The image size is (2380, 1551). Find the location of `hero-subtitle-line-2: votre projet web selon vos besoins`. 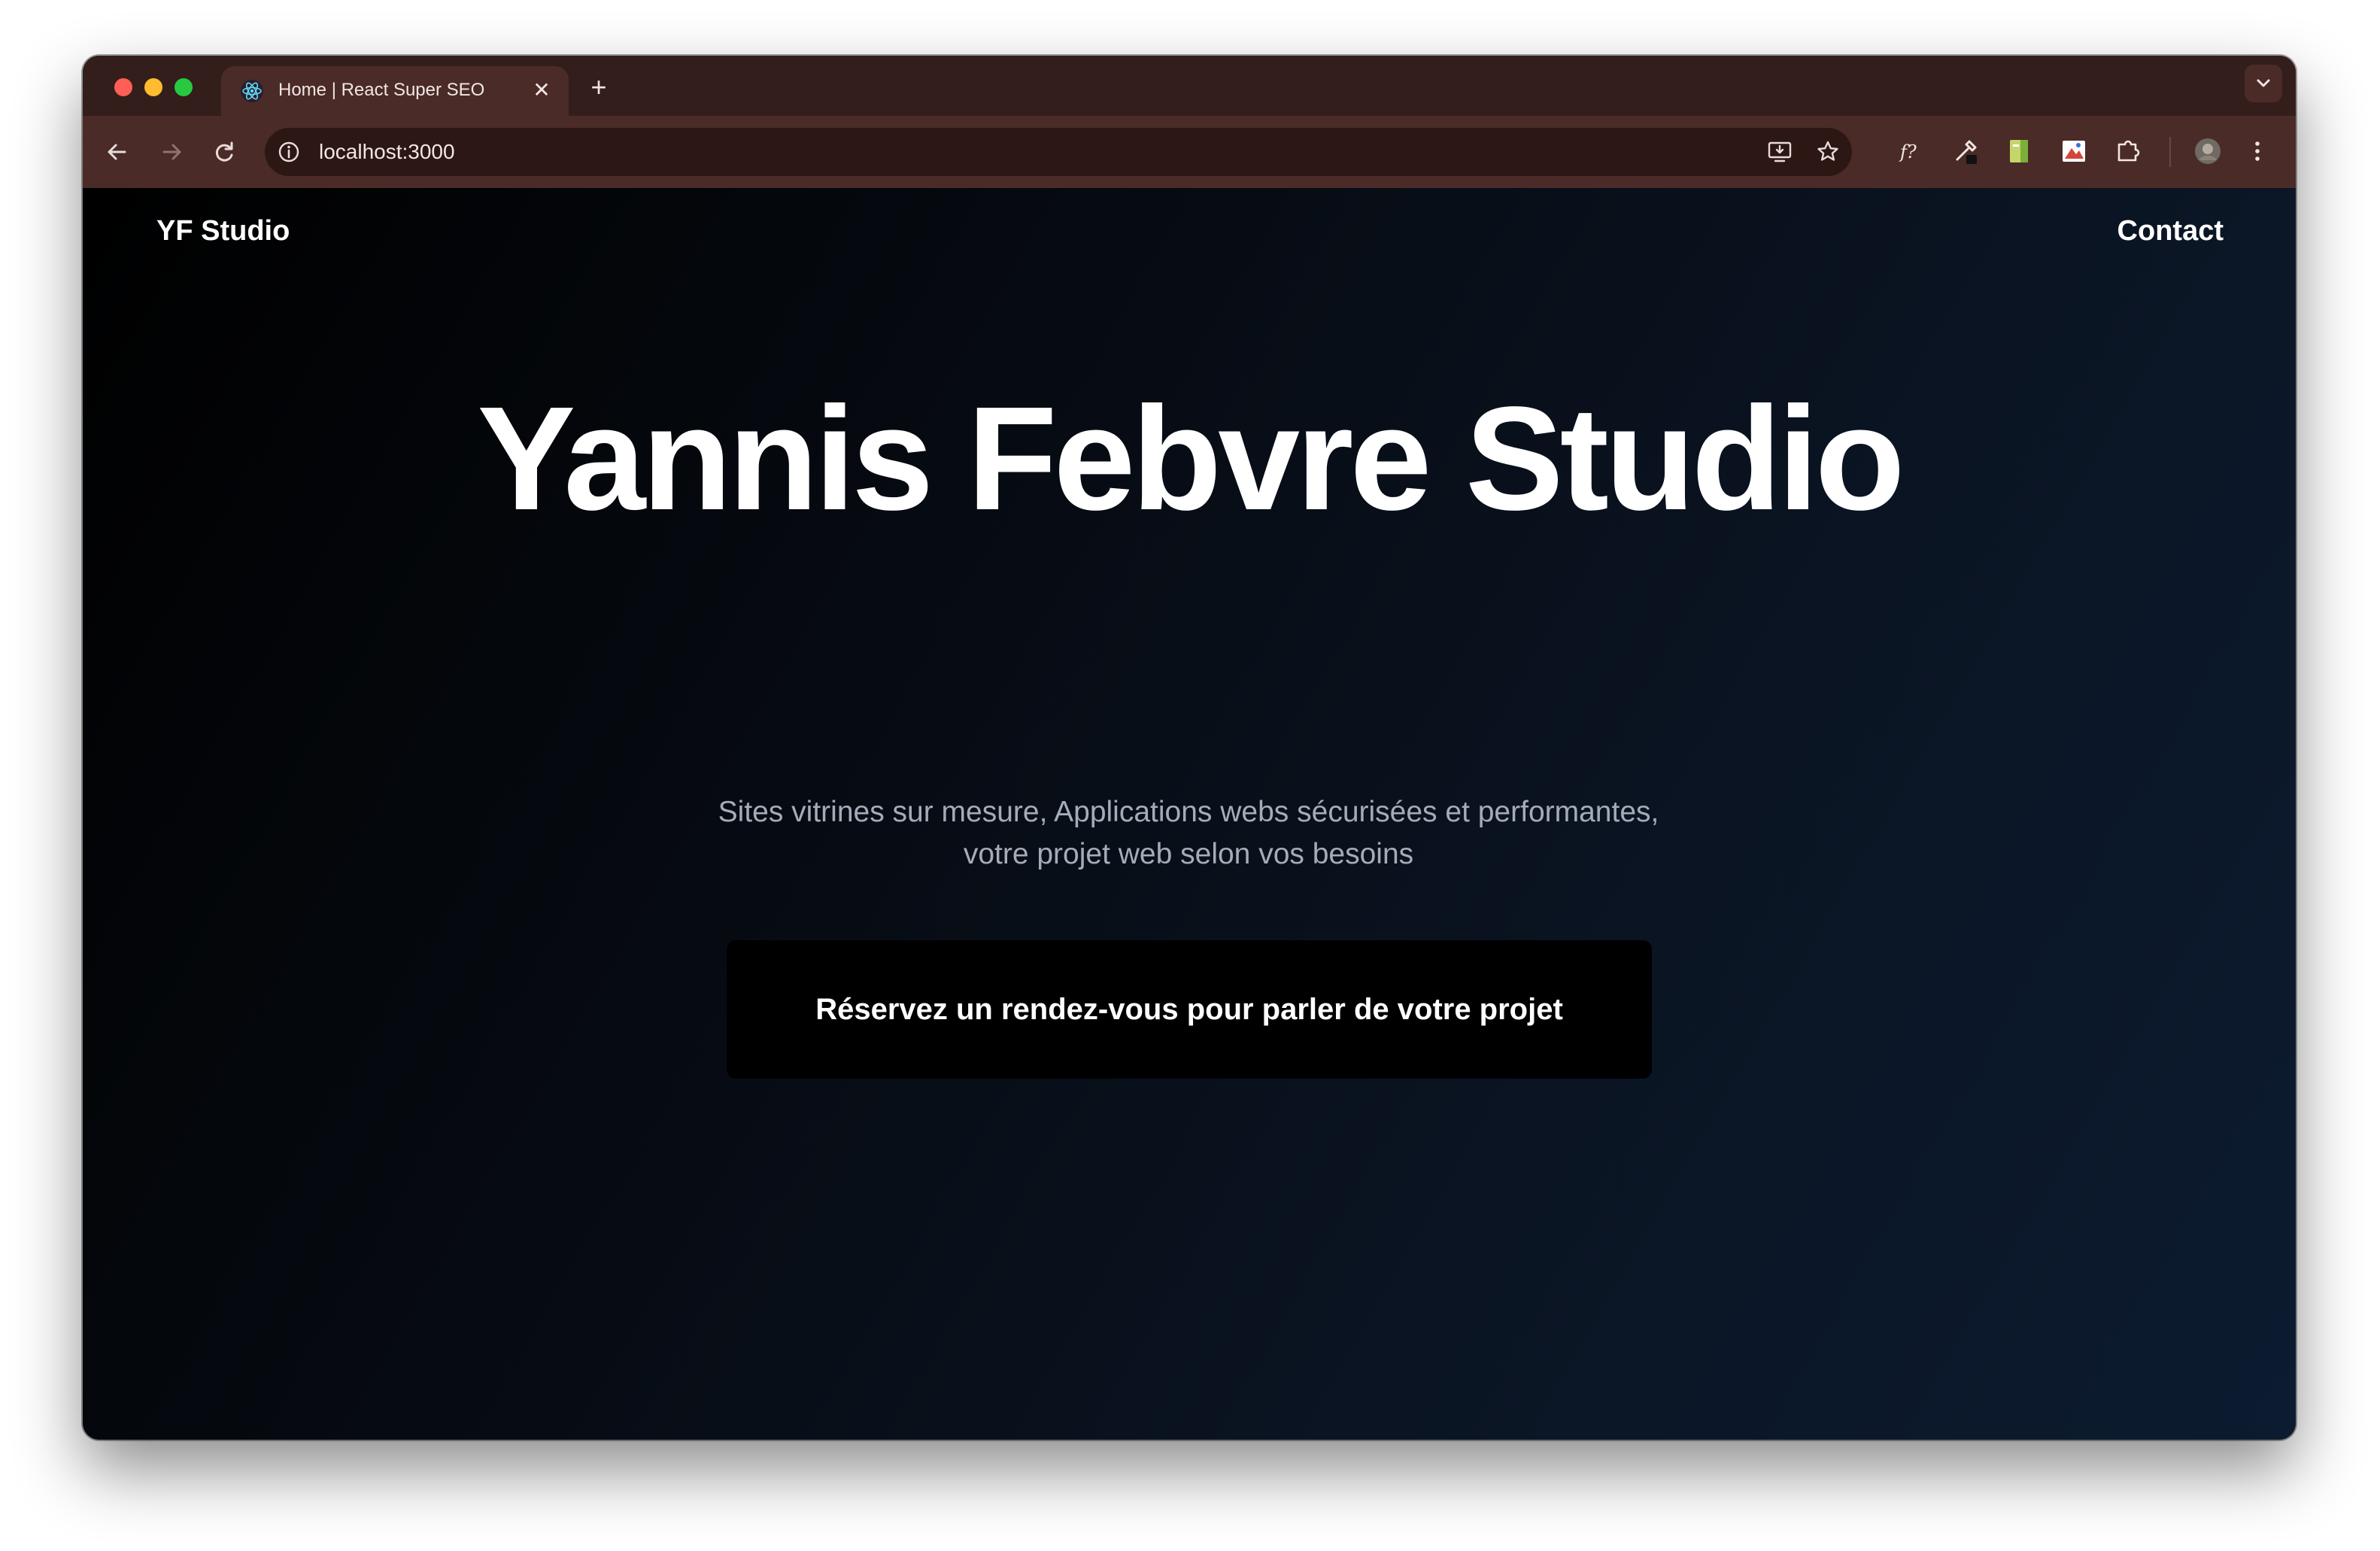

hero-subtitle-line-2: votre projet web selon vos besoins is located at coordinates (1188, 854).